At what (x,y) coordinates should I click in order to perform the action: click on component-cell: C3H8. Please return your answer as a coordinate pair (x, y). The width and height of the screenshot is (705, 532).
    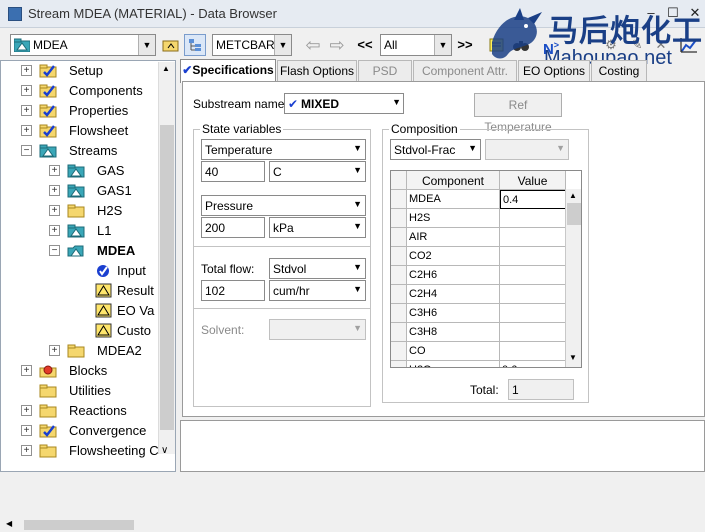
    Looking at the image, I should click on (453, 332).